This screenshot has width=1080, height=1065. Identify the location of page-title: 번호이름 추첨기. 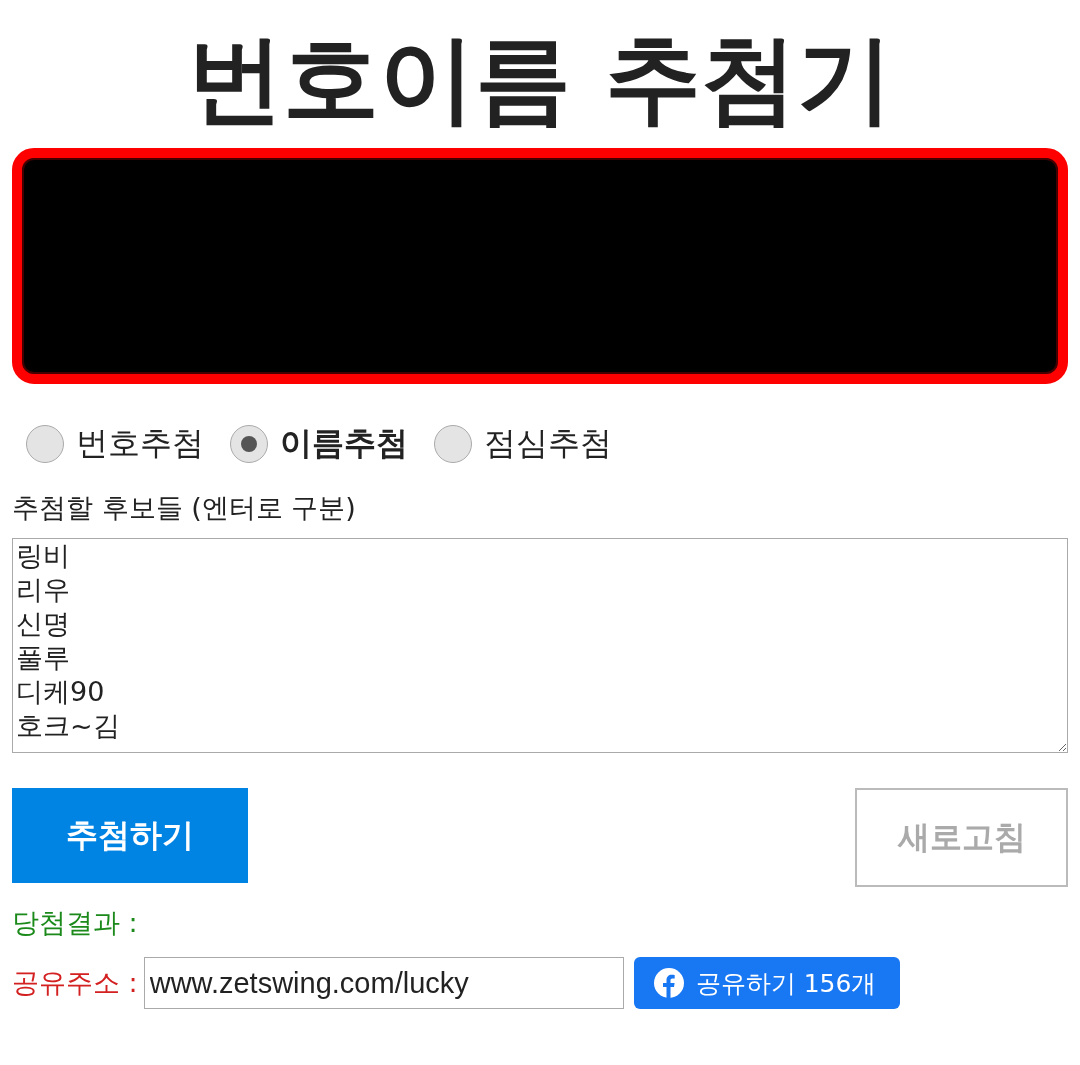
(540, 79).